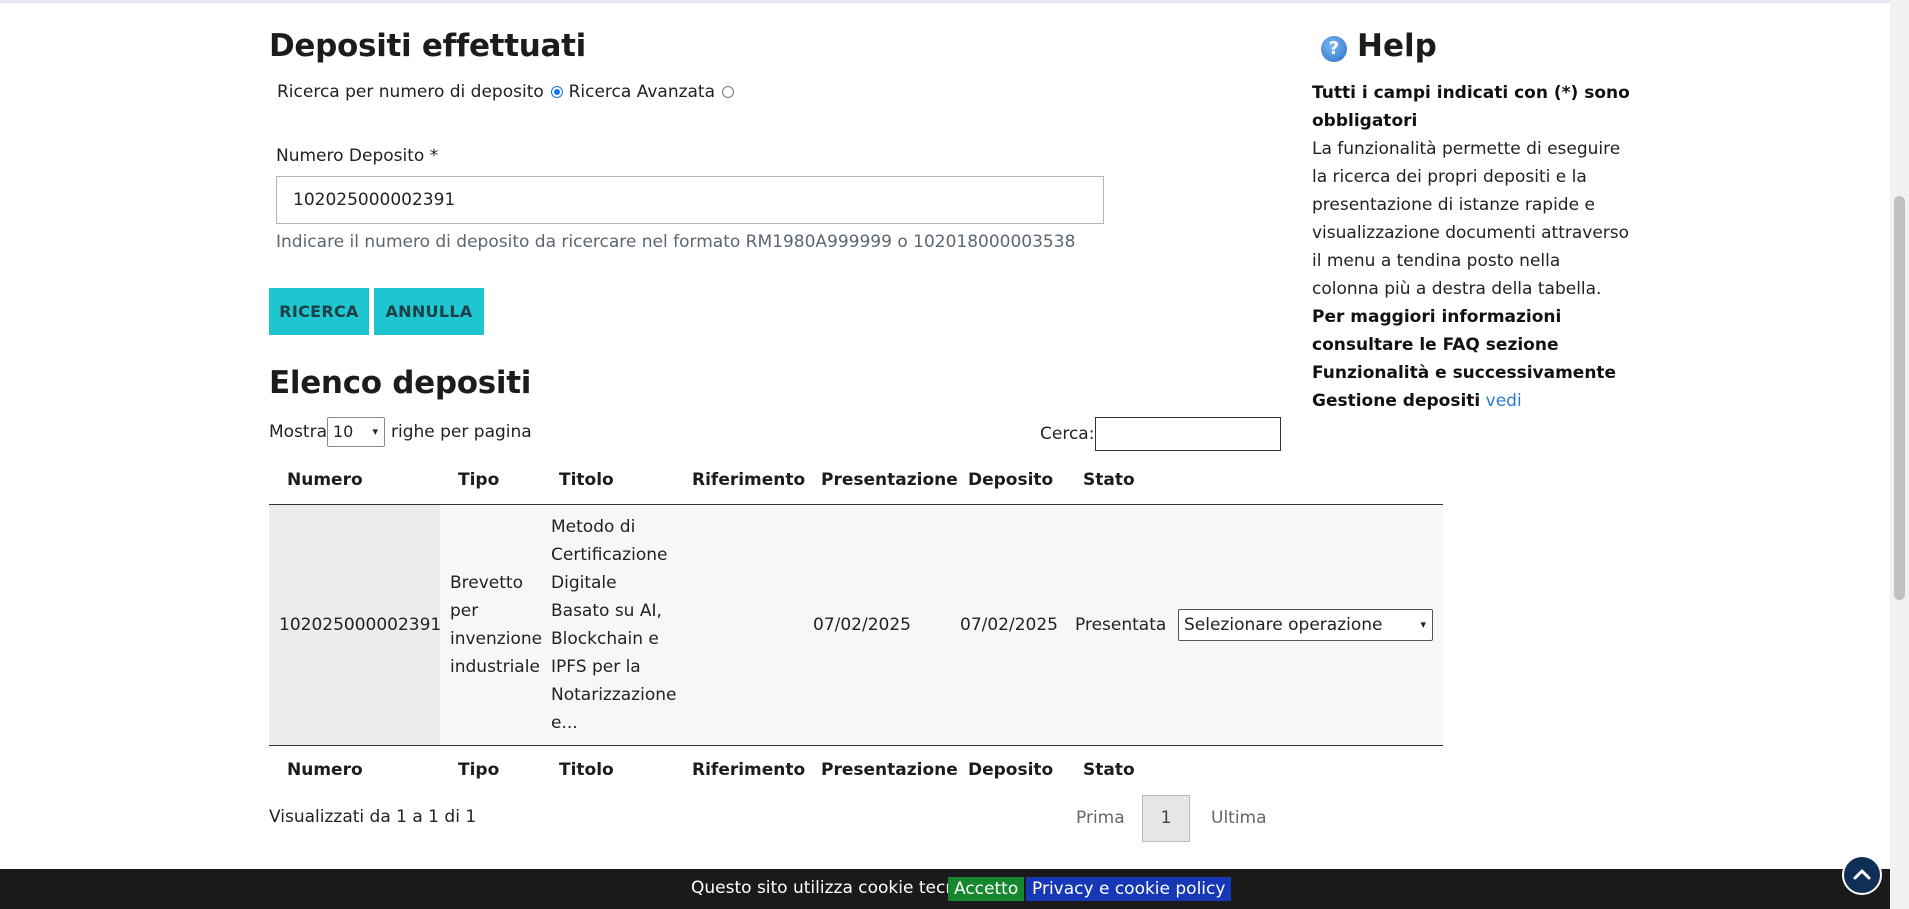 This screenshot has height=909, width=1909. Describe the element at coordinates (593, 527) in the screenshot. I see `cell-titolo-line: Metodo di` at that location.